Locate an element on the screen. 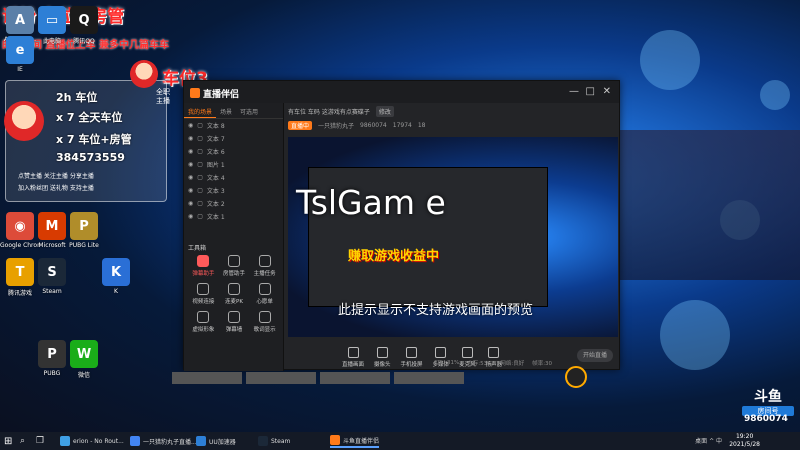  taskbar-app: Steam is located at coordinates (274, 441).